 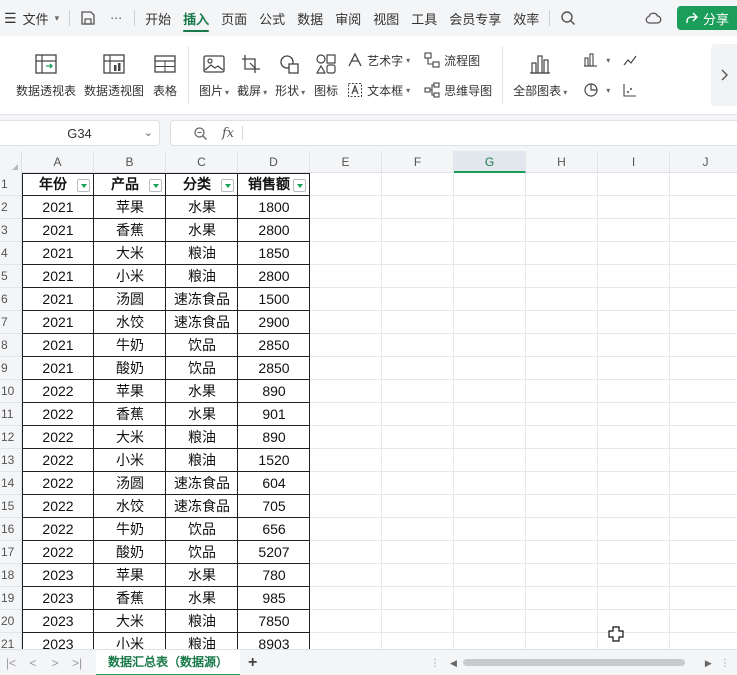 What do you see at coordinates (274, 552) in the screenshot?
I see `table-cell: 5207` at bounding box center [274, 552].